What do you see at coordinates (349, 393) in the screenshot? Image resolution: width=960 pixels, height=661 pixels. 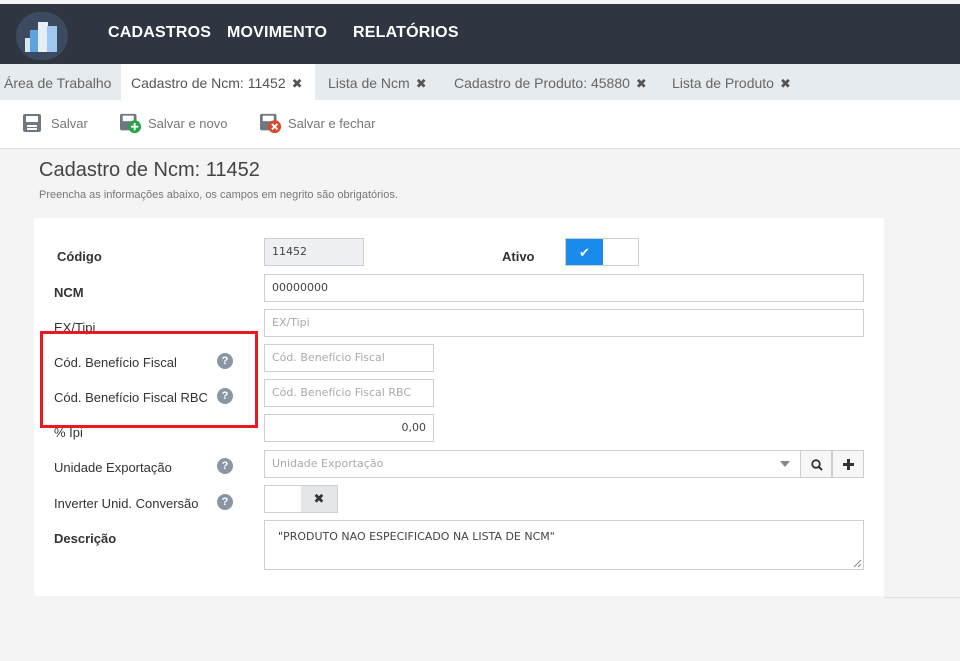 I see `cod-beneficio-rbc-field: Cód. Benefício Fiscal RBC` at bounding box center [349, 393].